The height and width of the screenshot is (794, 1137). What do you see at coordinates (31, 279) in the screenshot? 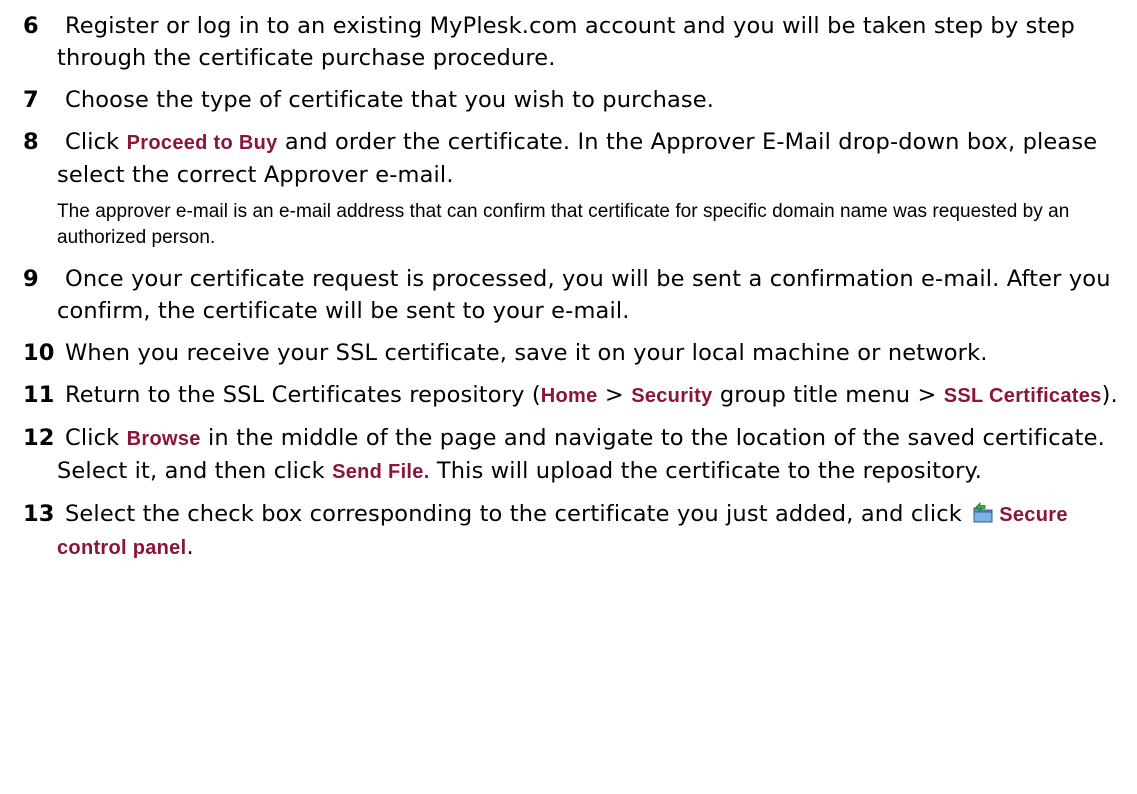
I see `step-number: 9` at bounding box center [31, 279].